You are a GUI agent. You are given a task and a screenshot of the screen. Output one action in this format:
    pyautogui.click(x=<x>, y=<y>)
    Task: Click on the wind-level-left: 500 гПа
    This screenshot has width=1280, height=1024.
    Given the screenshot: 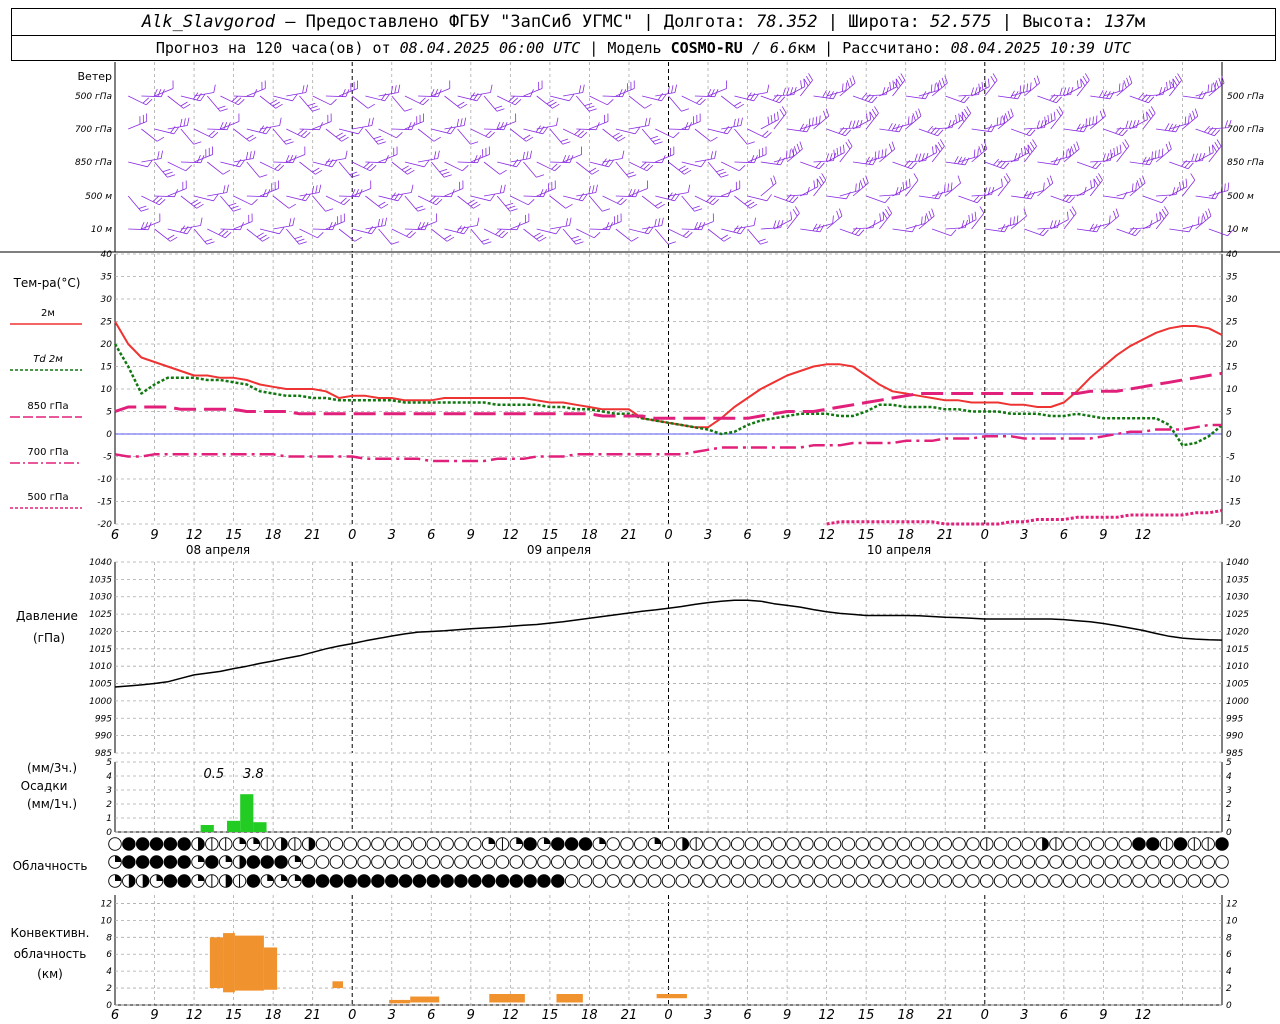 What is the action you would take?
    pyautogui.click(x=93, y=97)
    